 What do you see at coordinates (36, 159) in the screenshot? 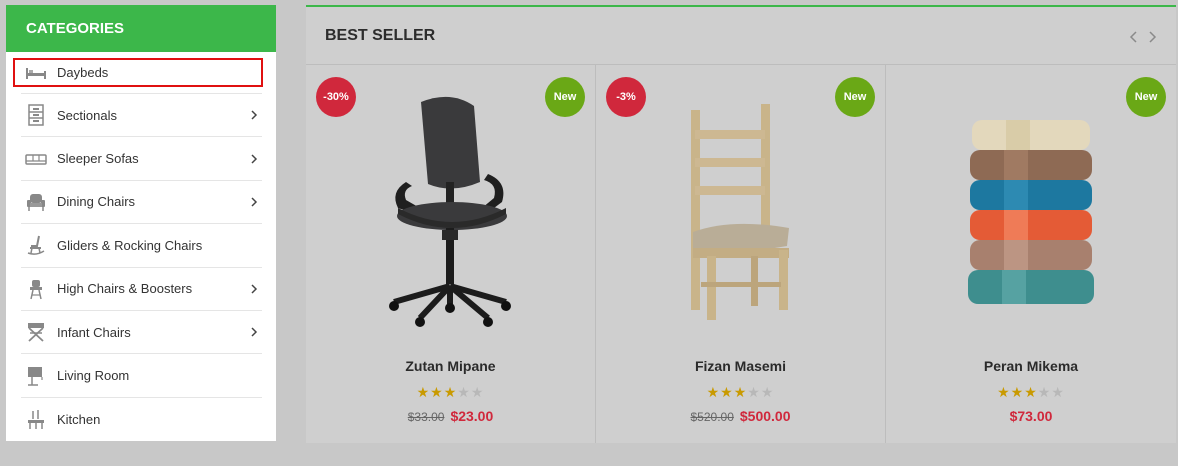
I see `sofa-icon` at bounding box center [36, 159].